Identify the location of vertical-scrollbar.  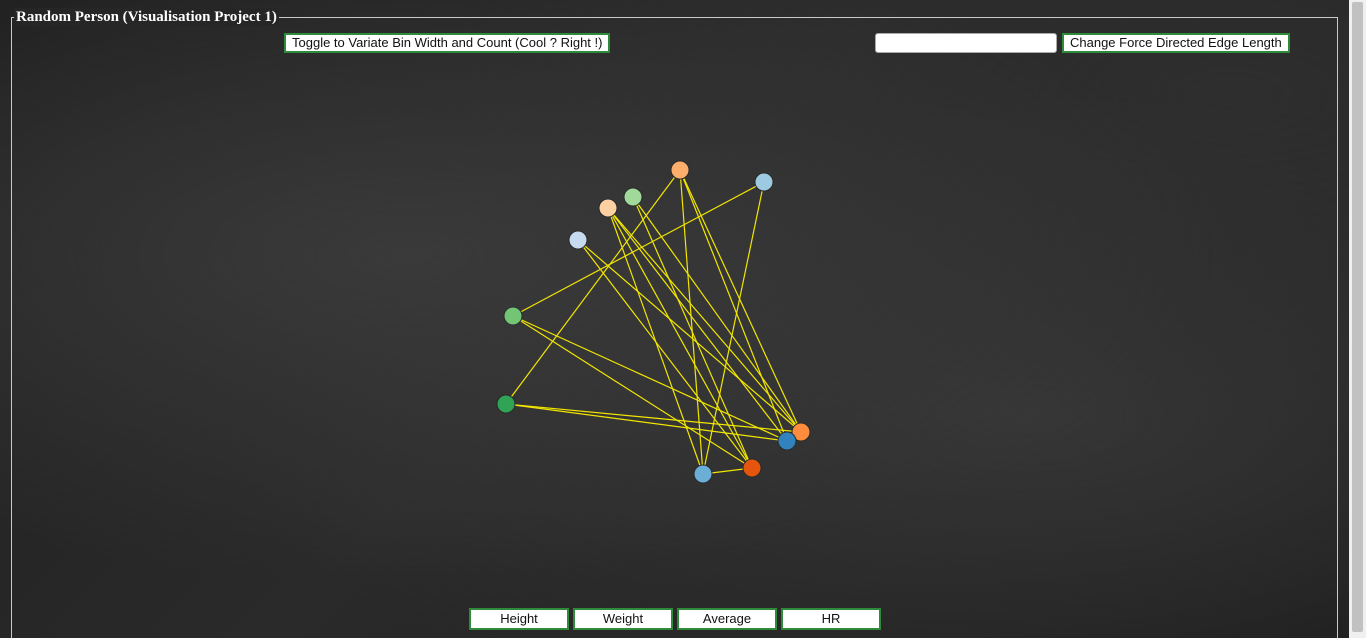
(1357, 319).